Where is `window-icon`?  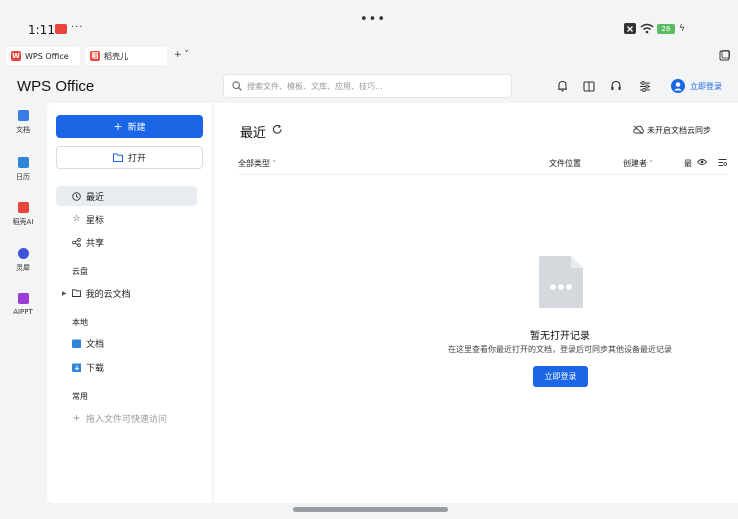 window-icon is located at coordinates (724, 57).